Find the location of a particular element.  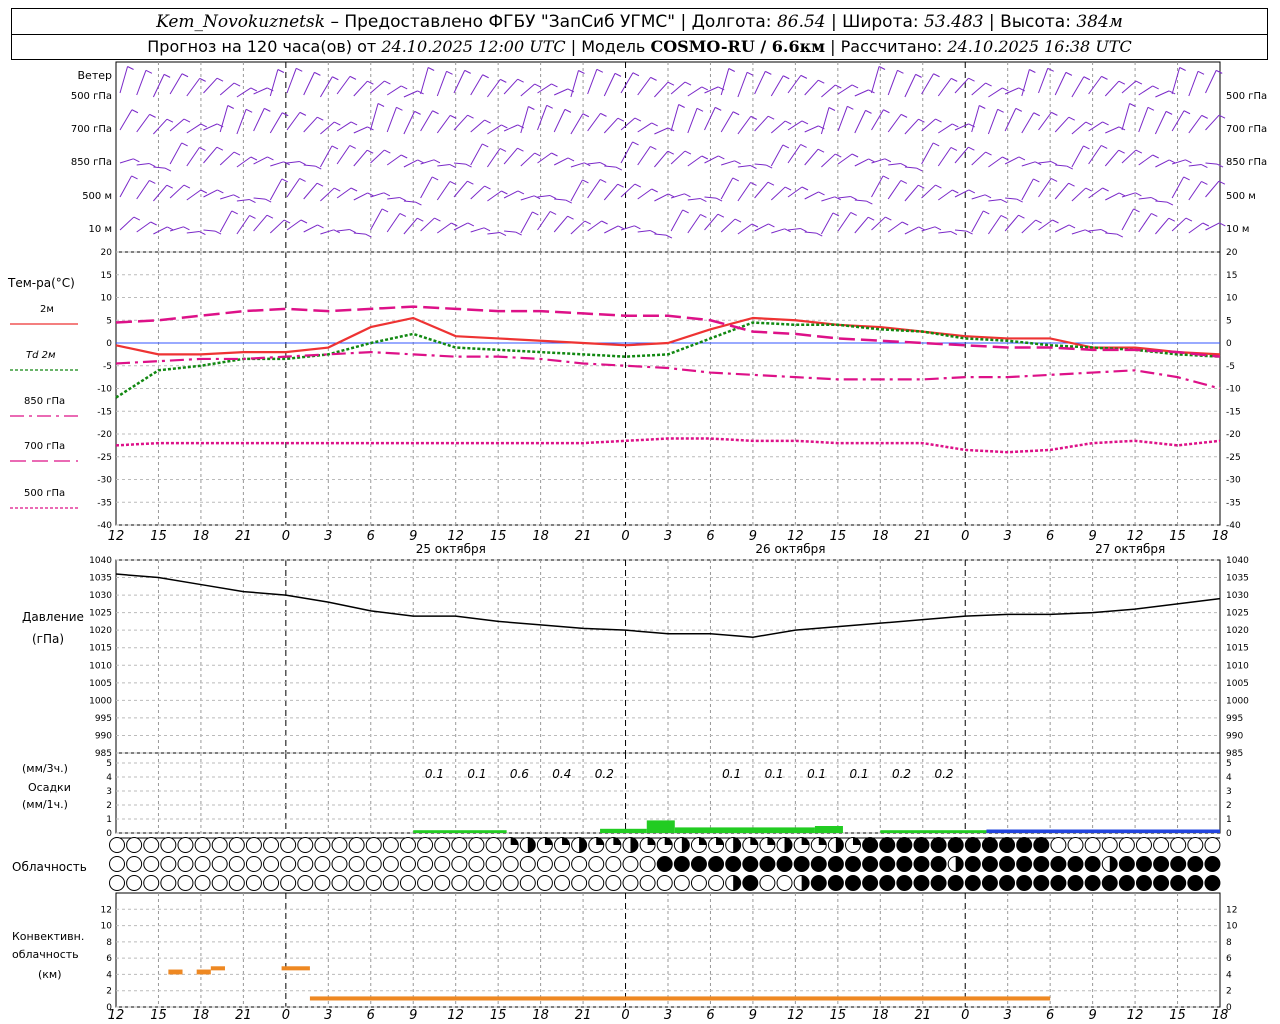

conv-bar is located at coordinates (217, 968).